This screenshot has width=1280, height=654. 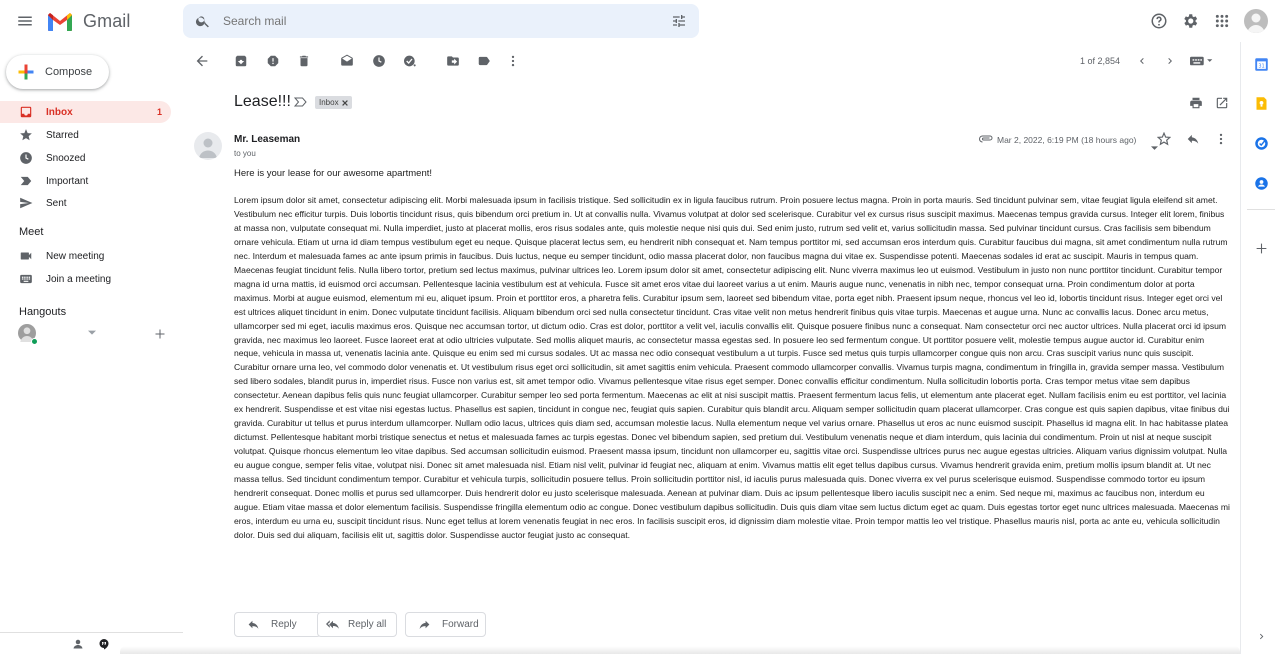 I want to click on important-icon, so click(x=26, y=181).